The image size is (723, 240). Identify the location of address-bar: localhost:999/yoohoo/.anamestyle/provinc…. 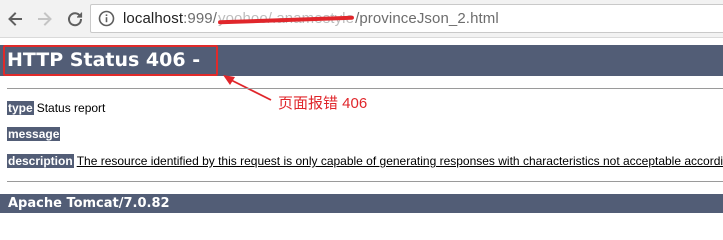
(406, 18).